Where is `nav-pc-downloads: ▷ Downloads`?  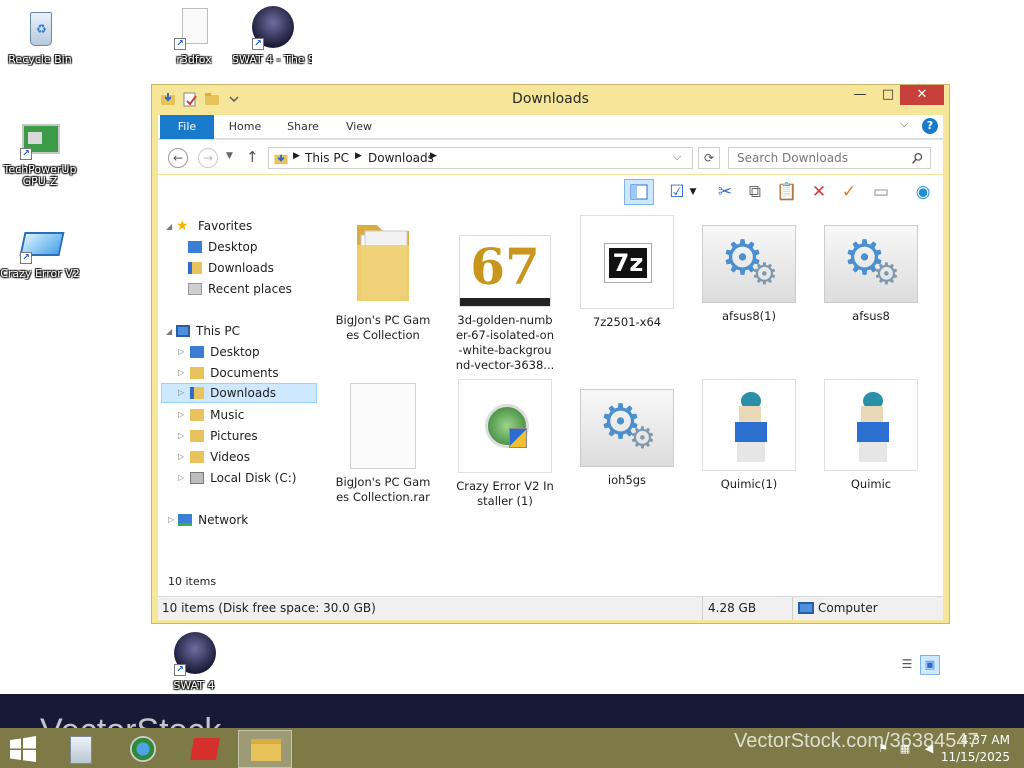
nav-pc-downloads: ▷ Downloads is located at coordinates (239, 393).